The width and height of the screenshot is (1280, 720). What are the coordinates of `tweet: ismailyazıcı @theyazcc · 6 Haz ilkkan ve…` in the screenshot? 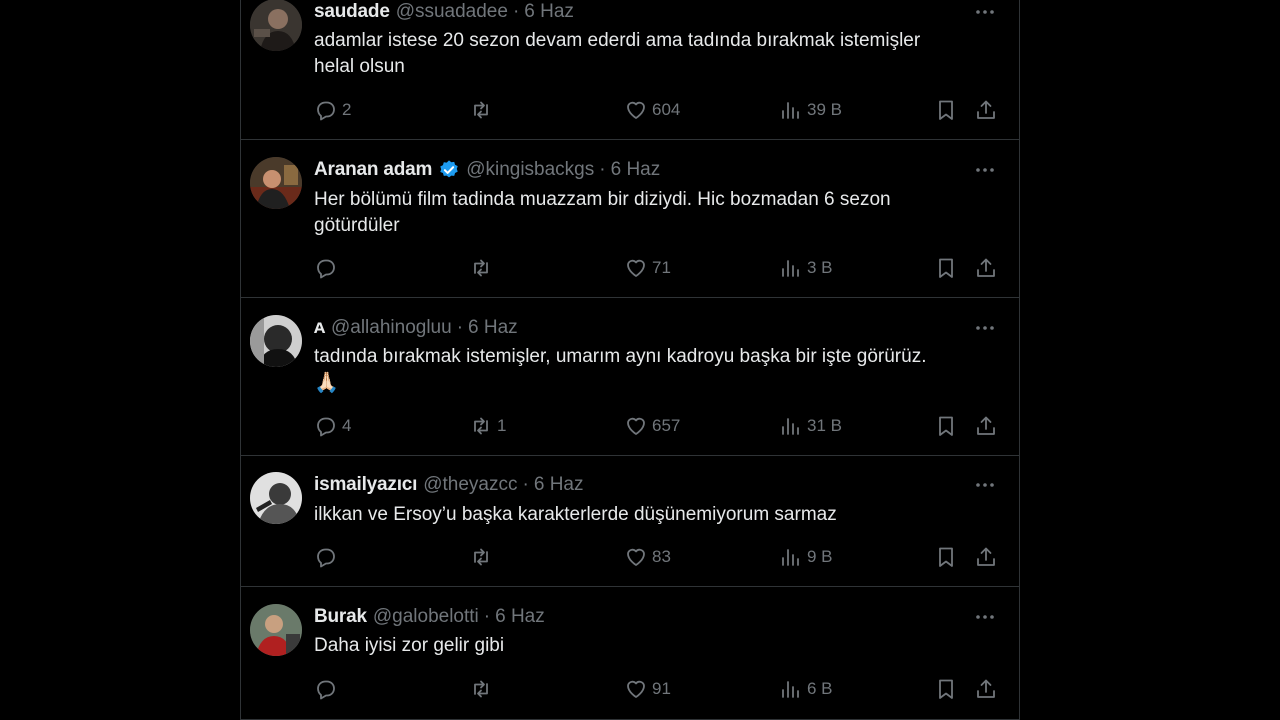 It's located at (630, 521).